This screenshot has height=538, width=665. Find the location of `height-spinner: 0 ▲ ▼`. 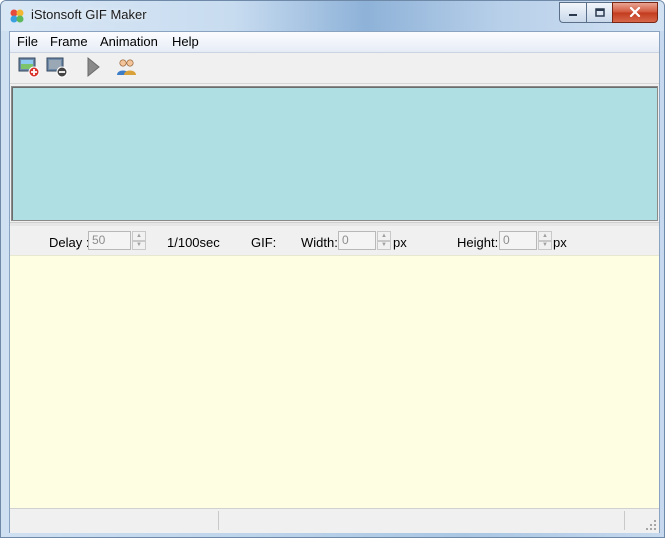

height-spinner: 0 ▲ ▼ is located at coordinates (525, 240).